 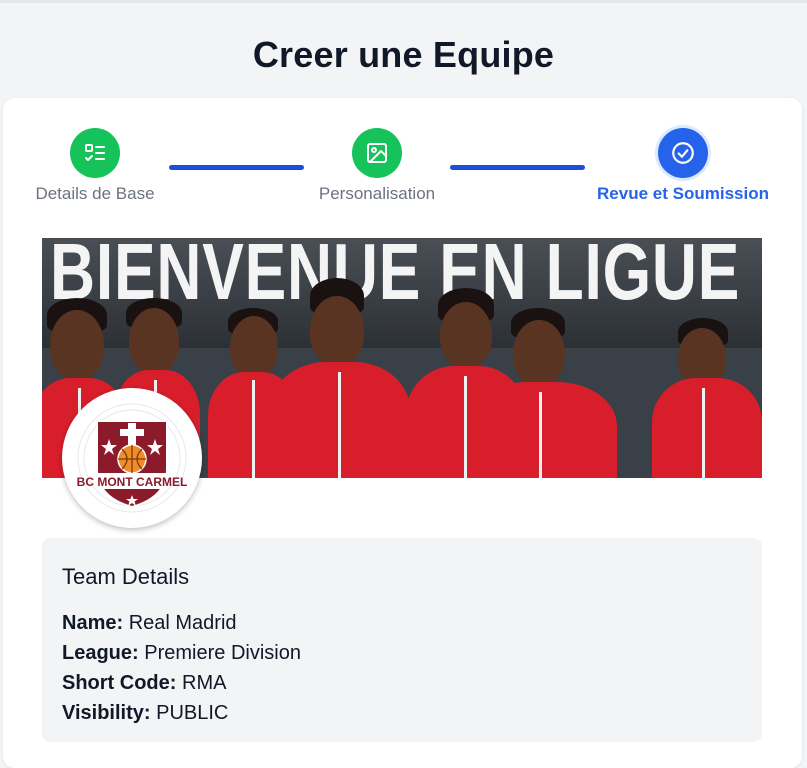 What do you see at coordinates (403, 54) in the screenshot?
I see `page-title: Creer une Equipe` at bounding box center [403, 54].